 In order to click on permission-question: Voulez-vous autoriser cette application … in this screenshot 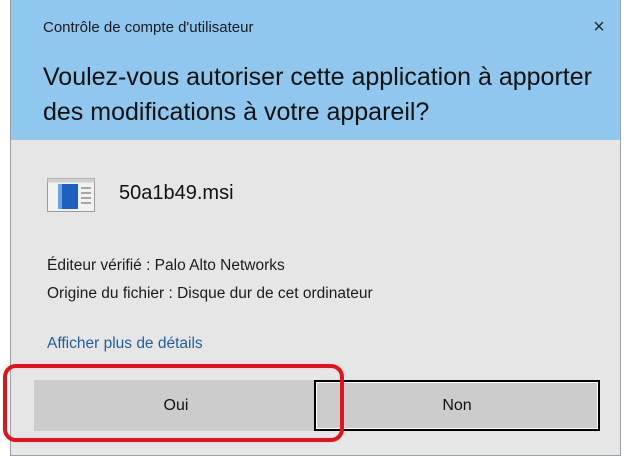, I will do `click(317, 94)`.